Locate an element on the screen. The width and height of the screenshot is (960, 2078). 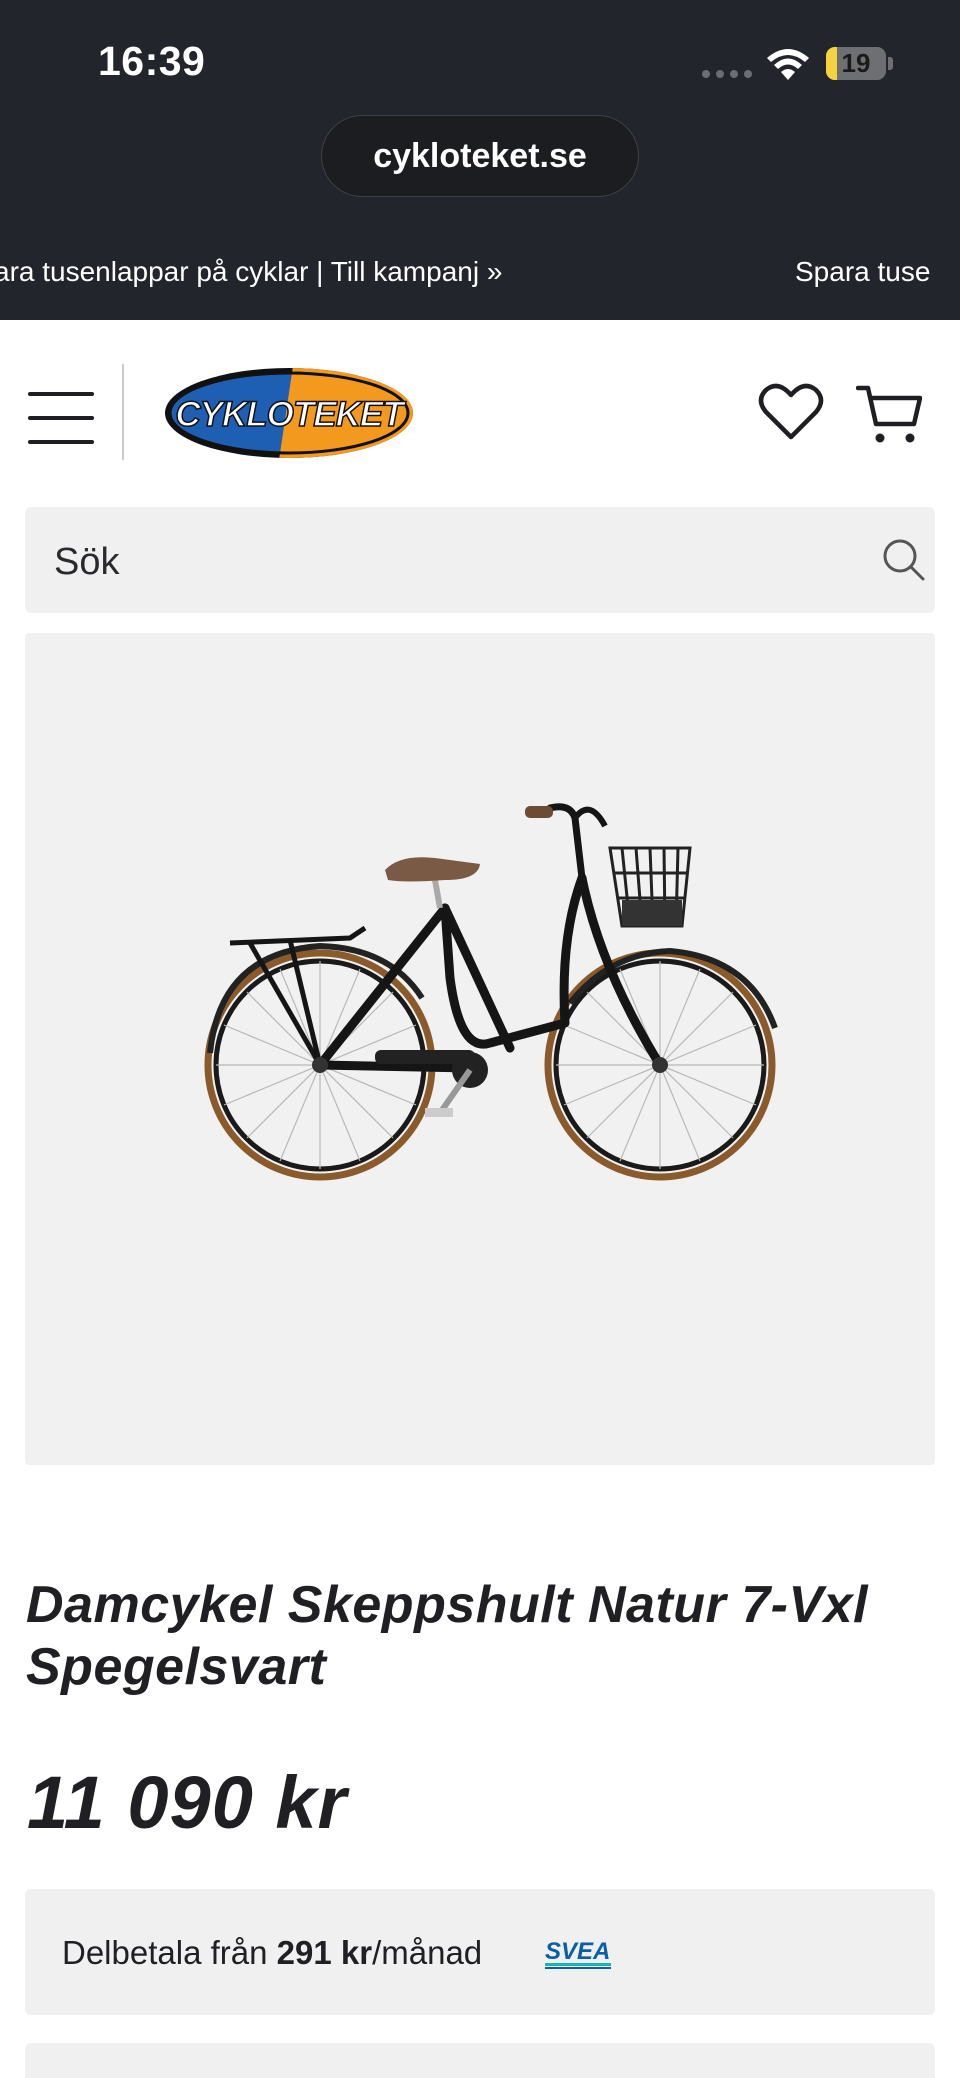
cykloteket-logo: CYKLOTEKET is located at coordinates (289, 413).